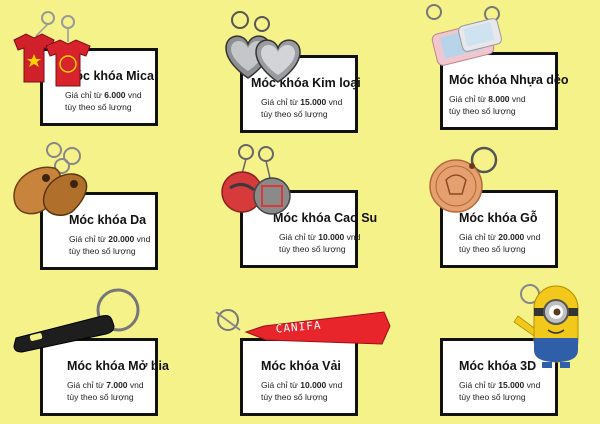 Image resolution: width=600 pixels, height=424 pixels. What do you see at coordinates (463, 179) in the screenshot?
I see `wood-keychain-icon` at bounding box center [463, 179].